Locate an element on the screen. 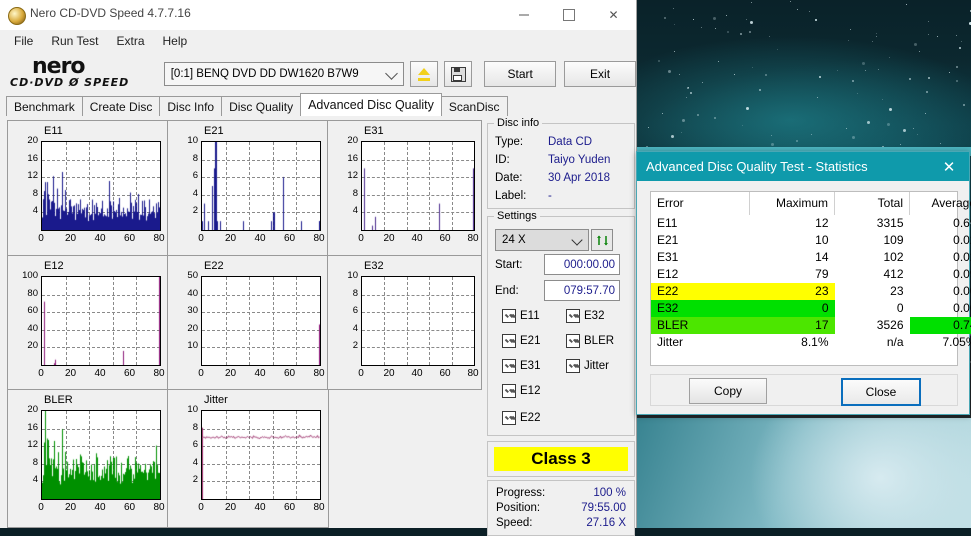 The height and width of the screenshot is (536, 971). eject-button is located at coordinates (424, 74).